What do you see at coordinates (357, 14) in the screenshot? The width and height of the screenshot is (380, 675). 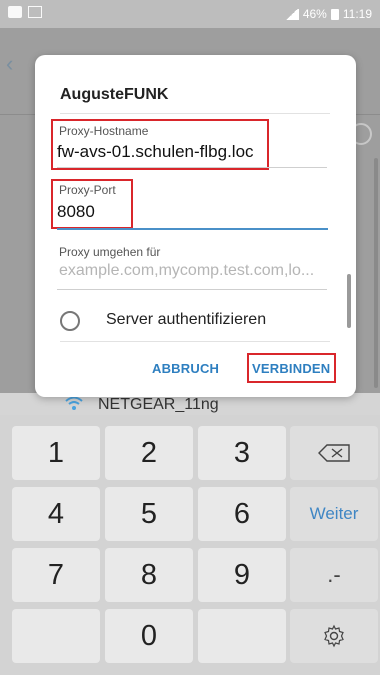 I see `clock: 11:19` at bounding box center [357, 14].